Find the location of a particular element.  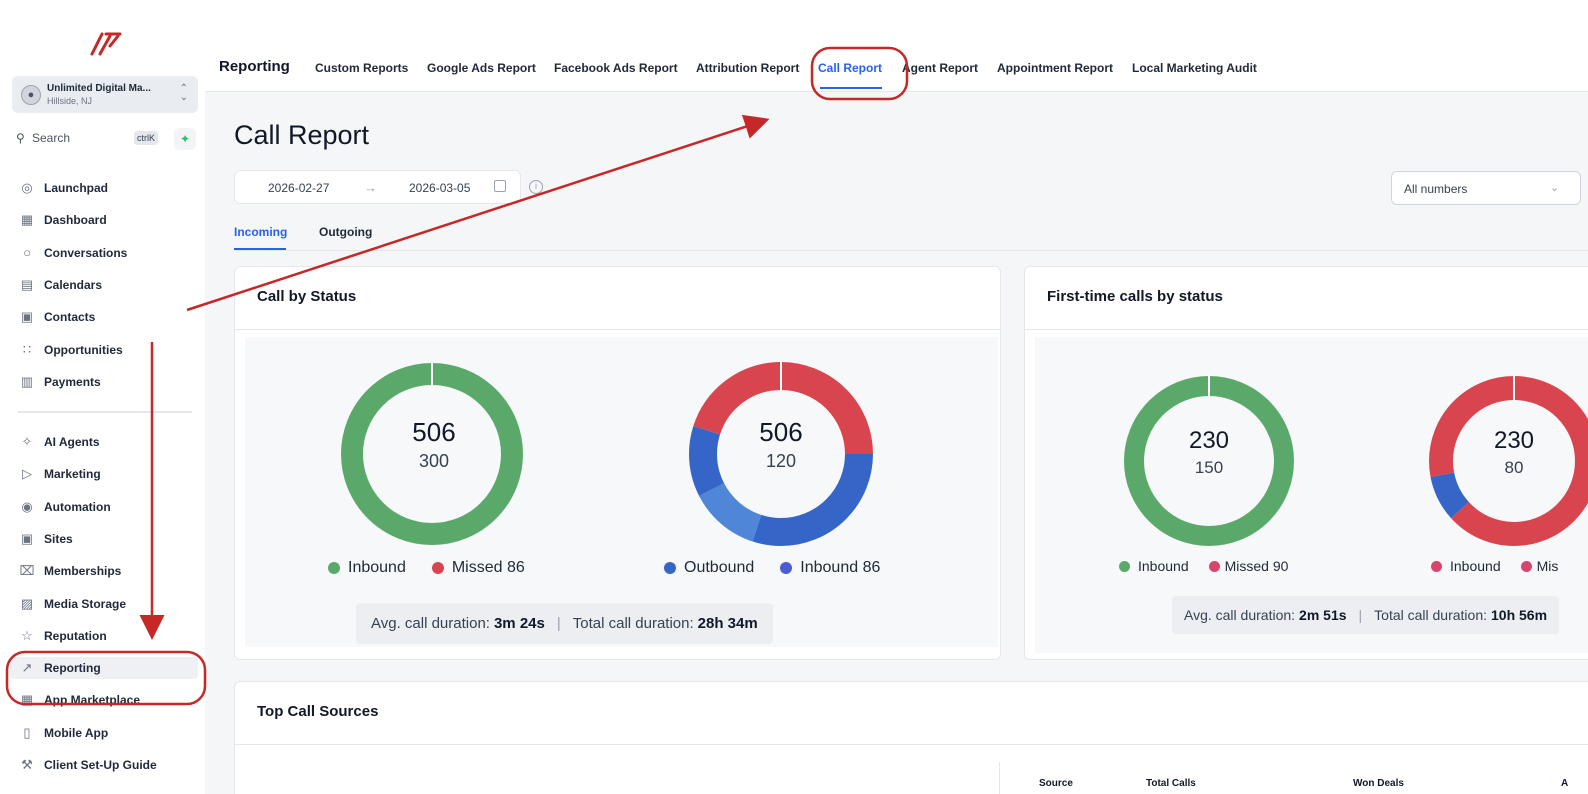

tab-attribution-report: Attribution Report is located at coordinates (747, 68).